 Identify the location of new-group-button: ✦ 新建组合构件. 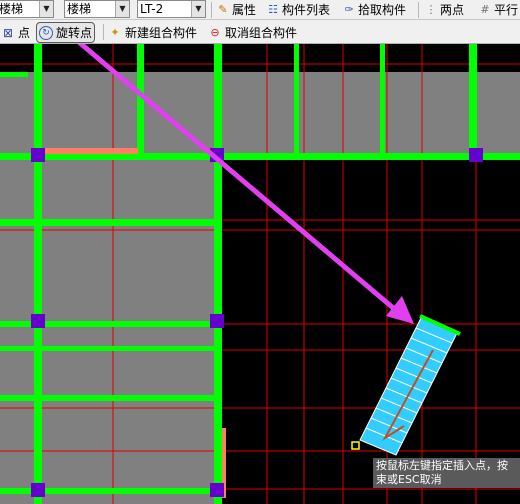
(152, 32).